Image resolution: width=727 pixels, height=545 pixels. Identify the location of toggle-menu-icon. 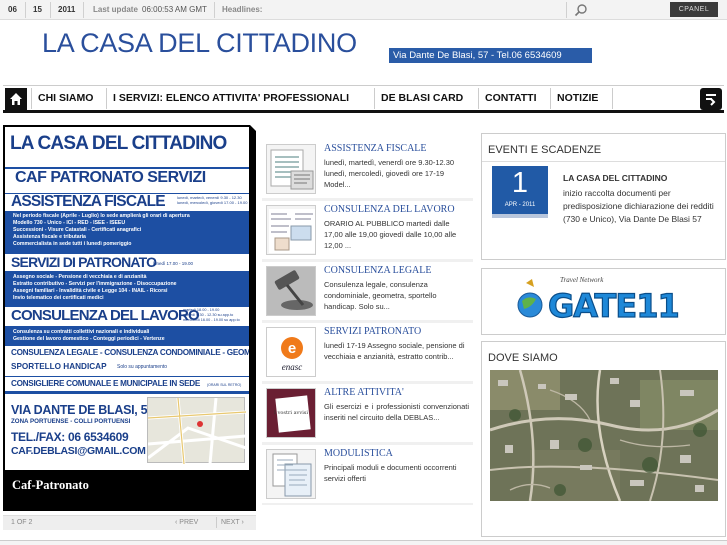
(711, 100).